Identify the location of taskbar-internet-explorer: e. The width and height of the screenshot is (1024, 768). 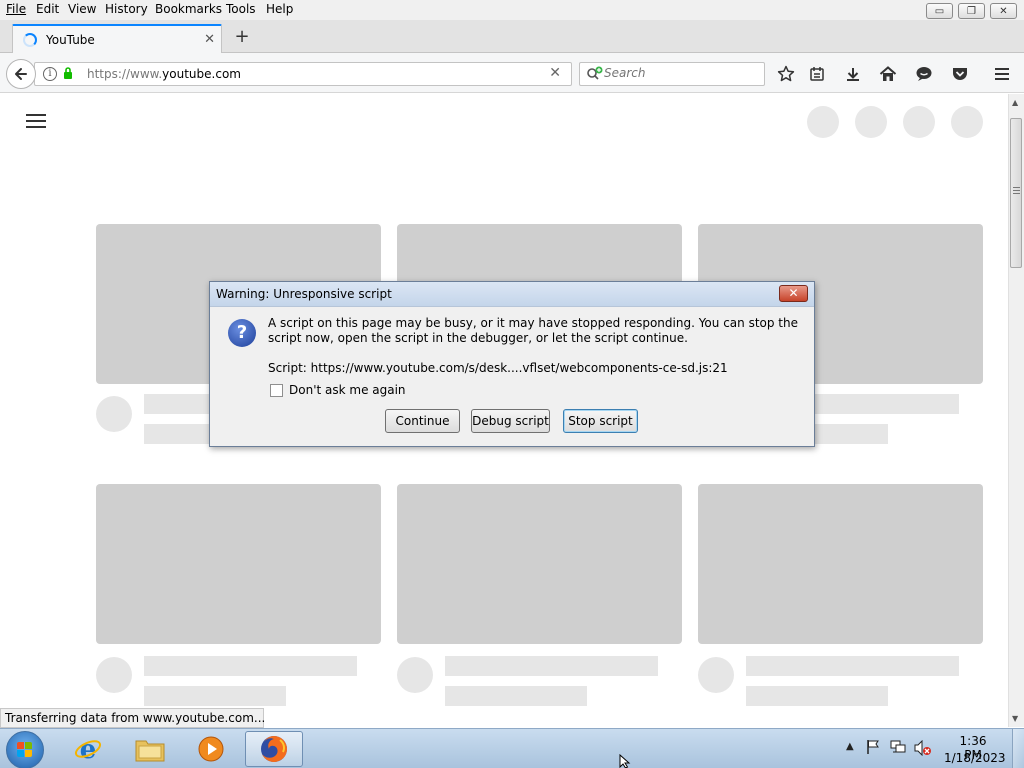
(88, 749).